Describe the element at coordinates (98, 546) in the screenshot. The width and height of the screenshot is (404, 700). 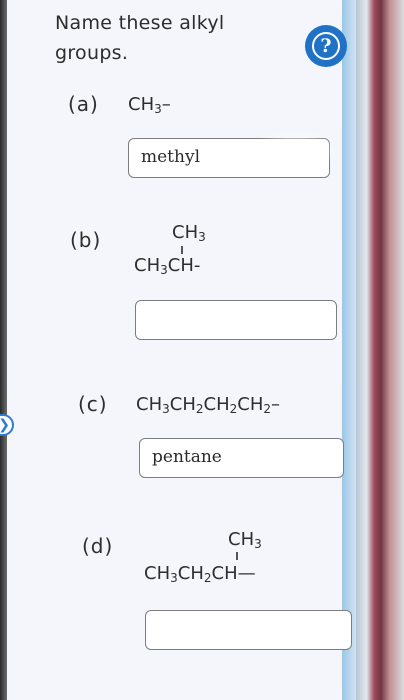
I see `item-d-label: (d)` at that location.